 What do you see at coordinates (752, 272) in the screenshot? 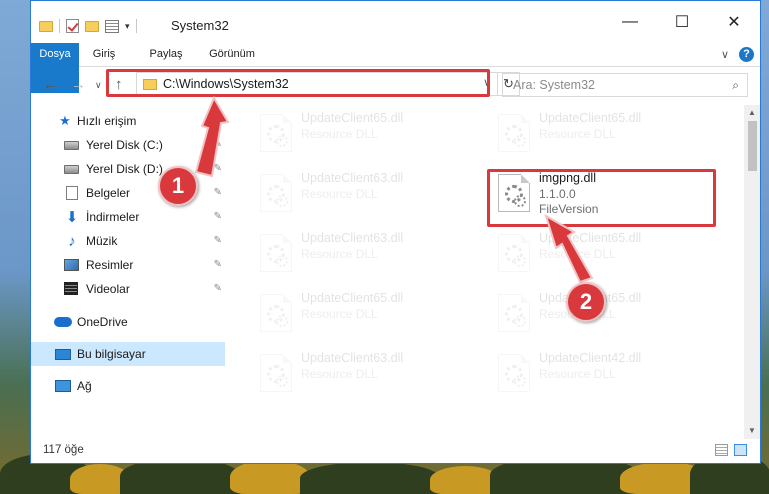
I see `vertical-scrollbar: ▲ ▼` at bounding box center [752, 272].